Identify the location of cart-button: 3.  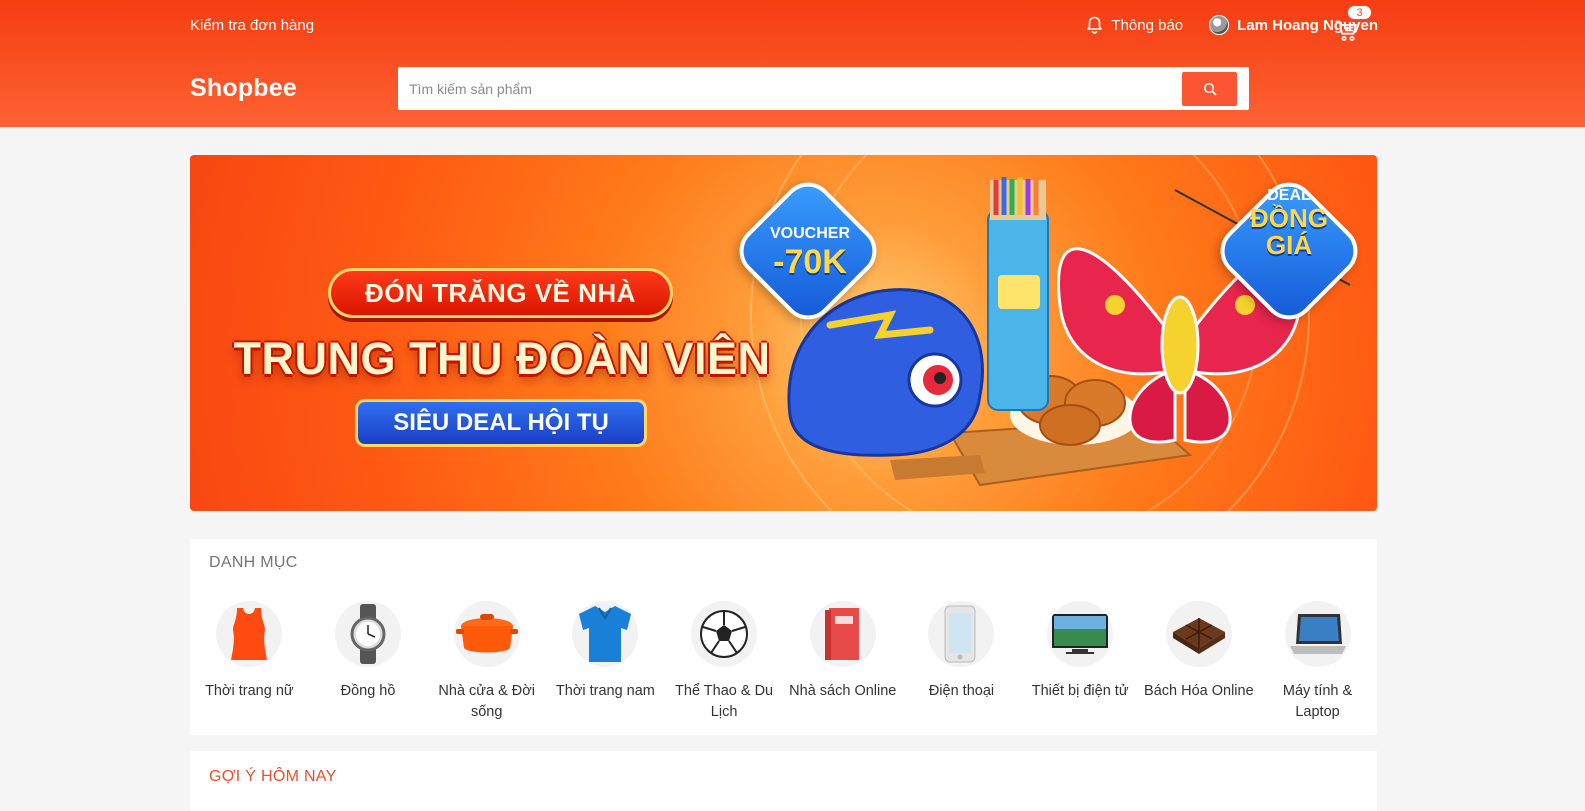
(1353, 23).